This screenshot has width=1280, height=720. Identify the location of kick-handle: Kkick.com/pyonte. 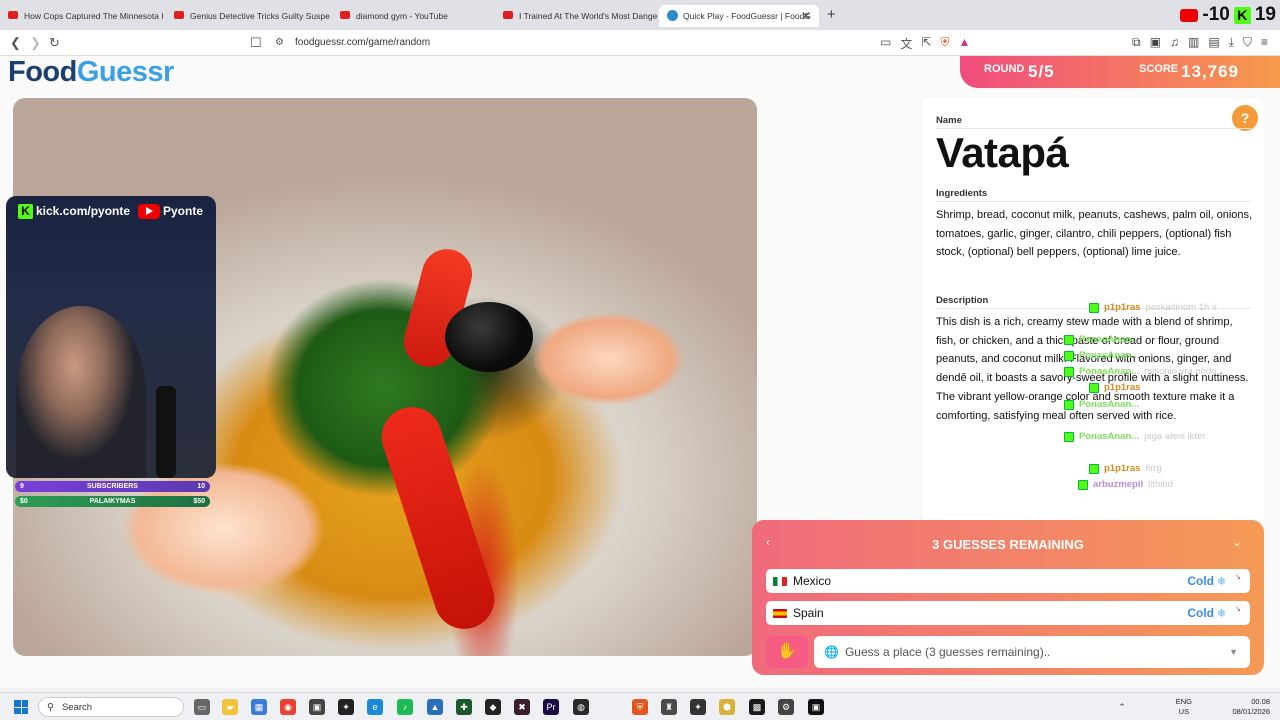
(74, 211).